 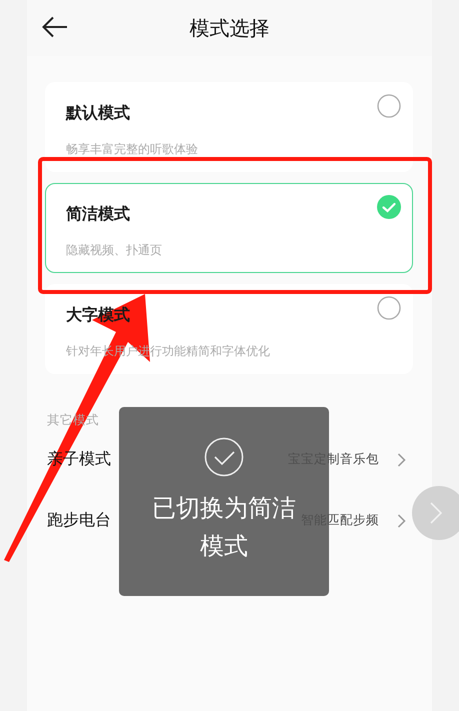 I want to click on checked-radio-icon, so click(x=389, y=207).